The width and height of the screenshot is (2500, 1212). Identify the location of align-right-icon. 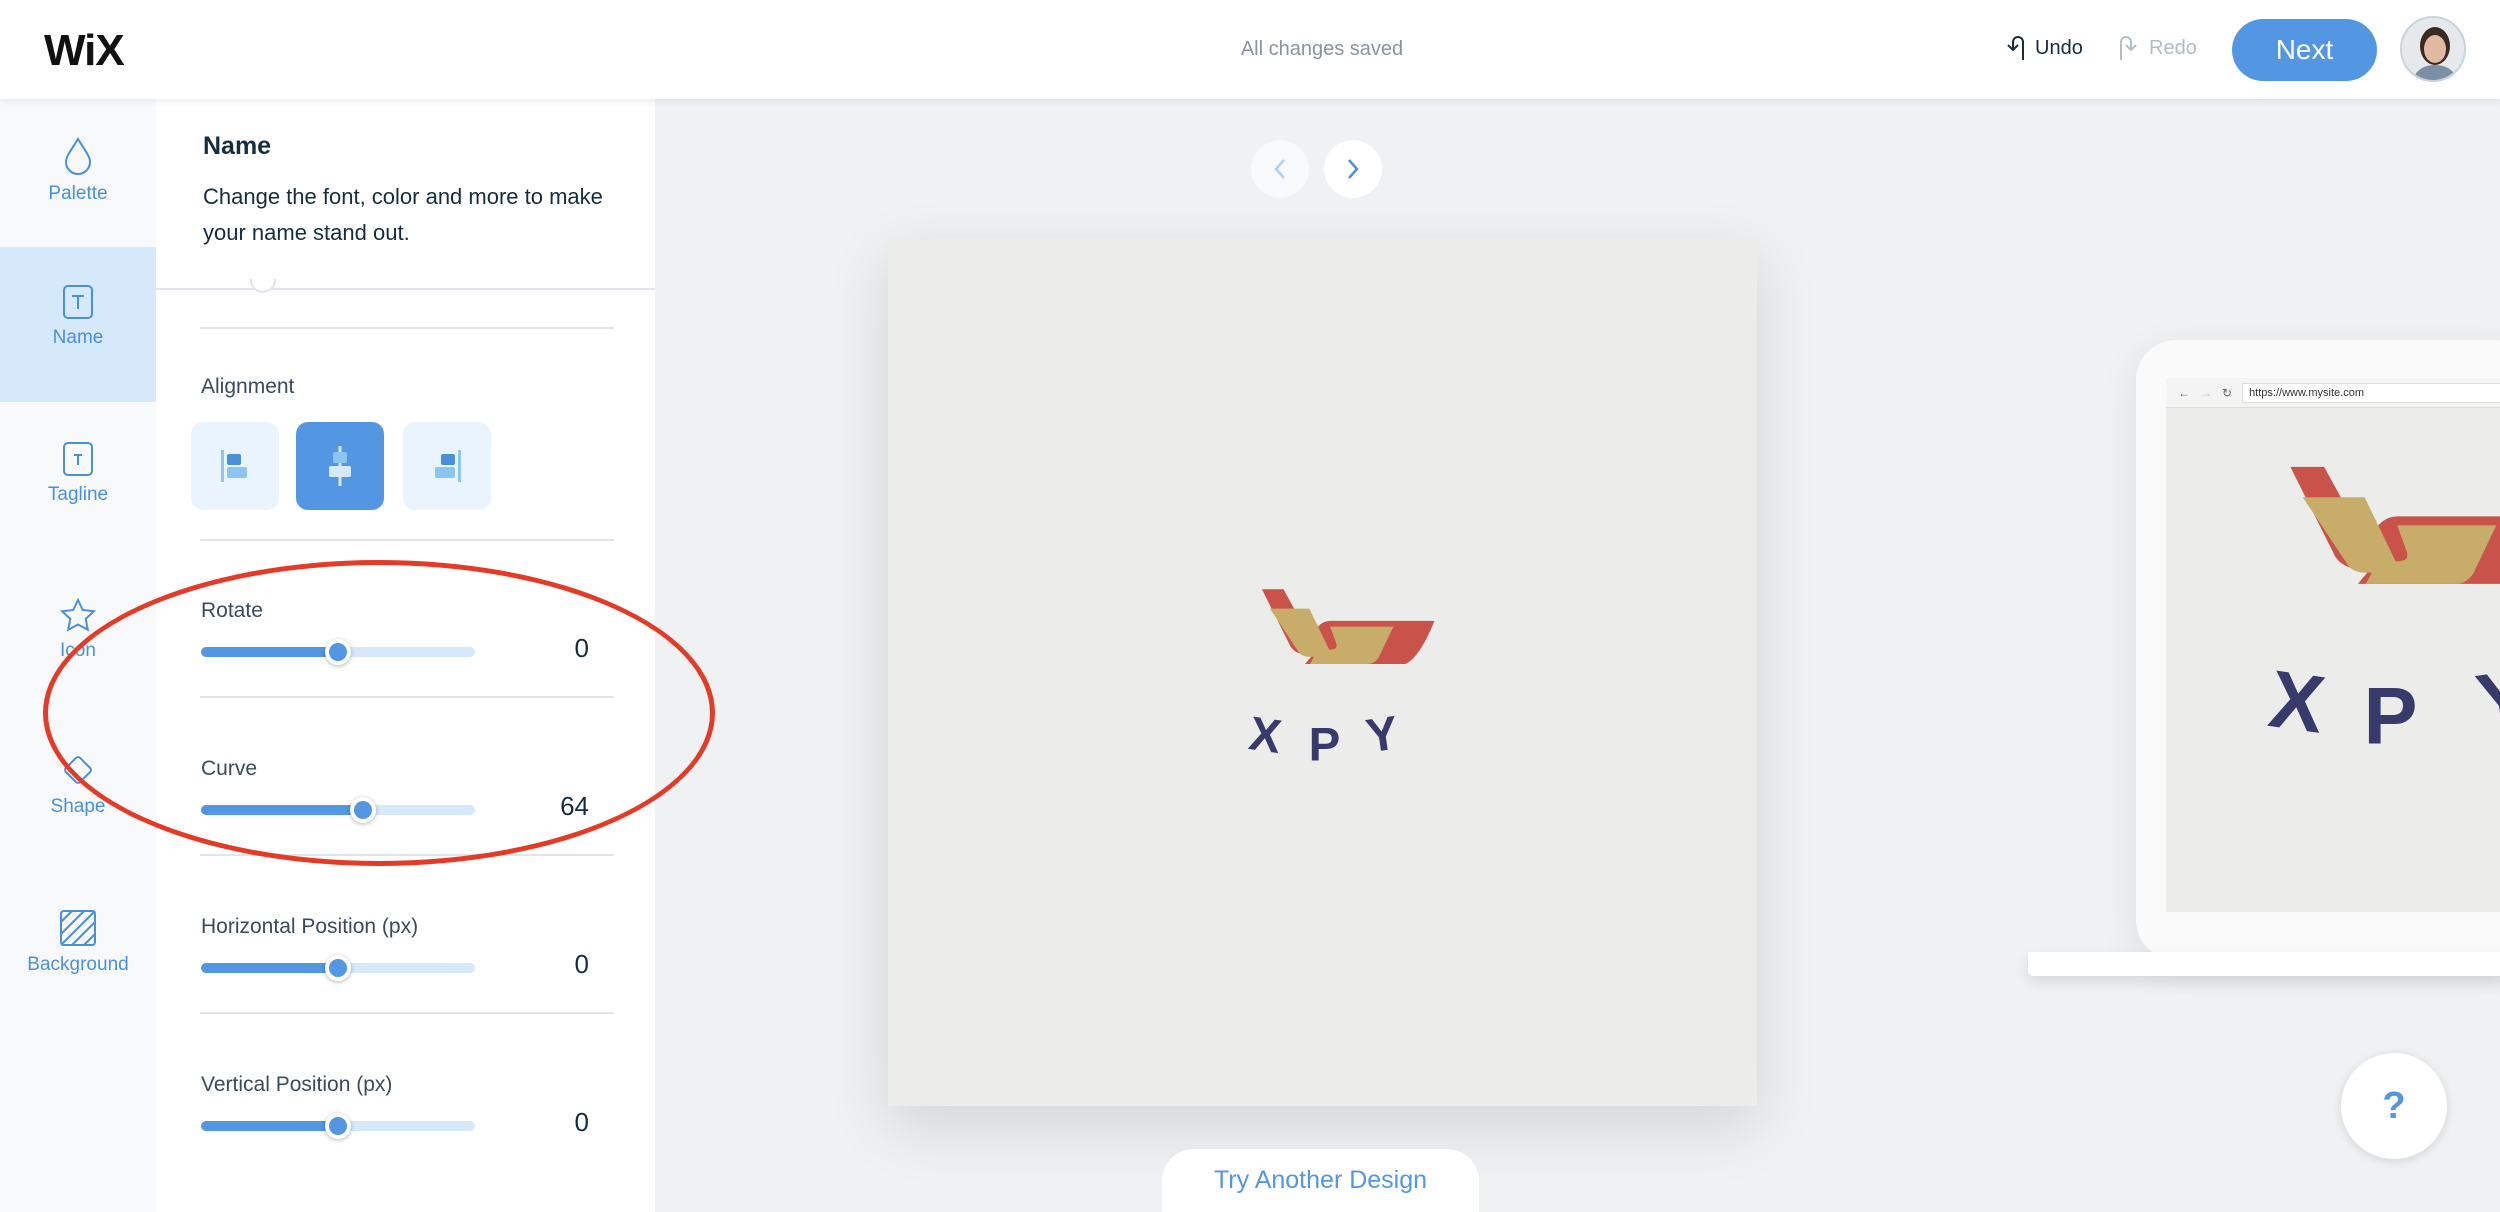
(448, 466).